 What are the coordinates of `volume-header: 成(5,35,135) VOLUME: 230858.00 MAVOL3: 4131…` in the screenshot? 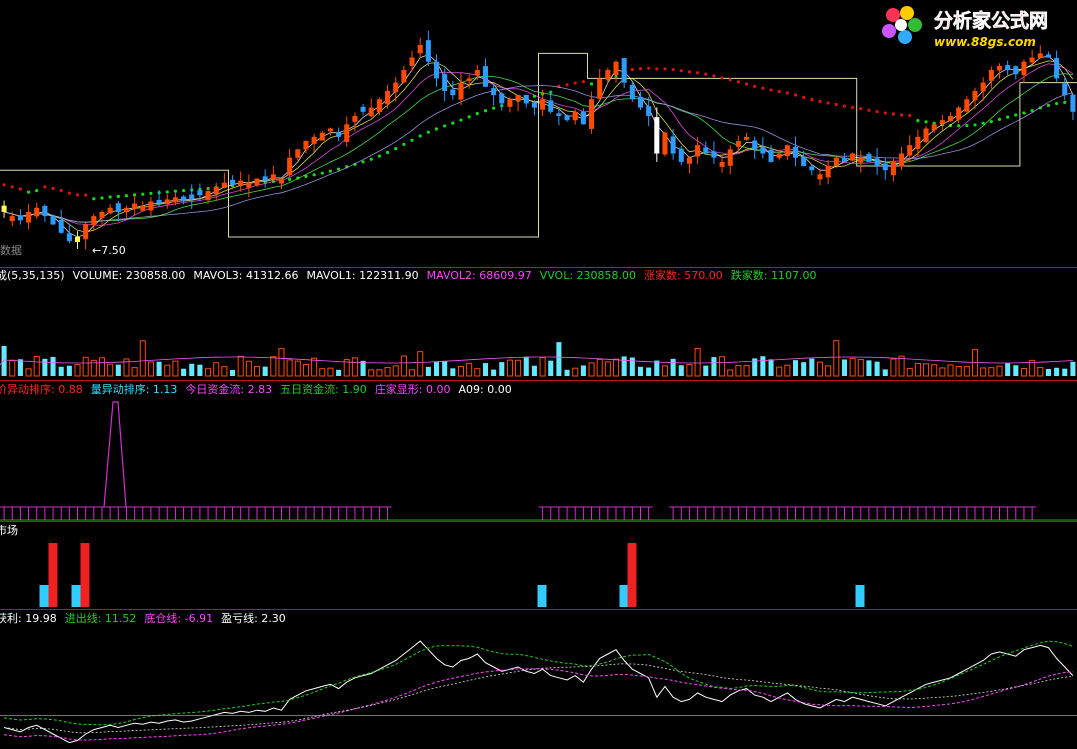 It's located at (408, 275).